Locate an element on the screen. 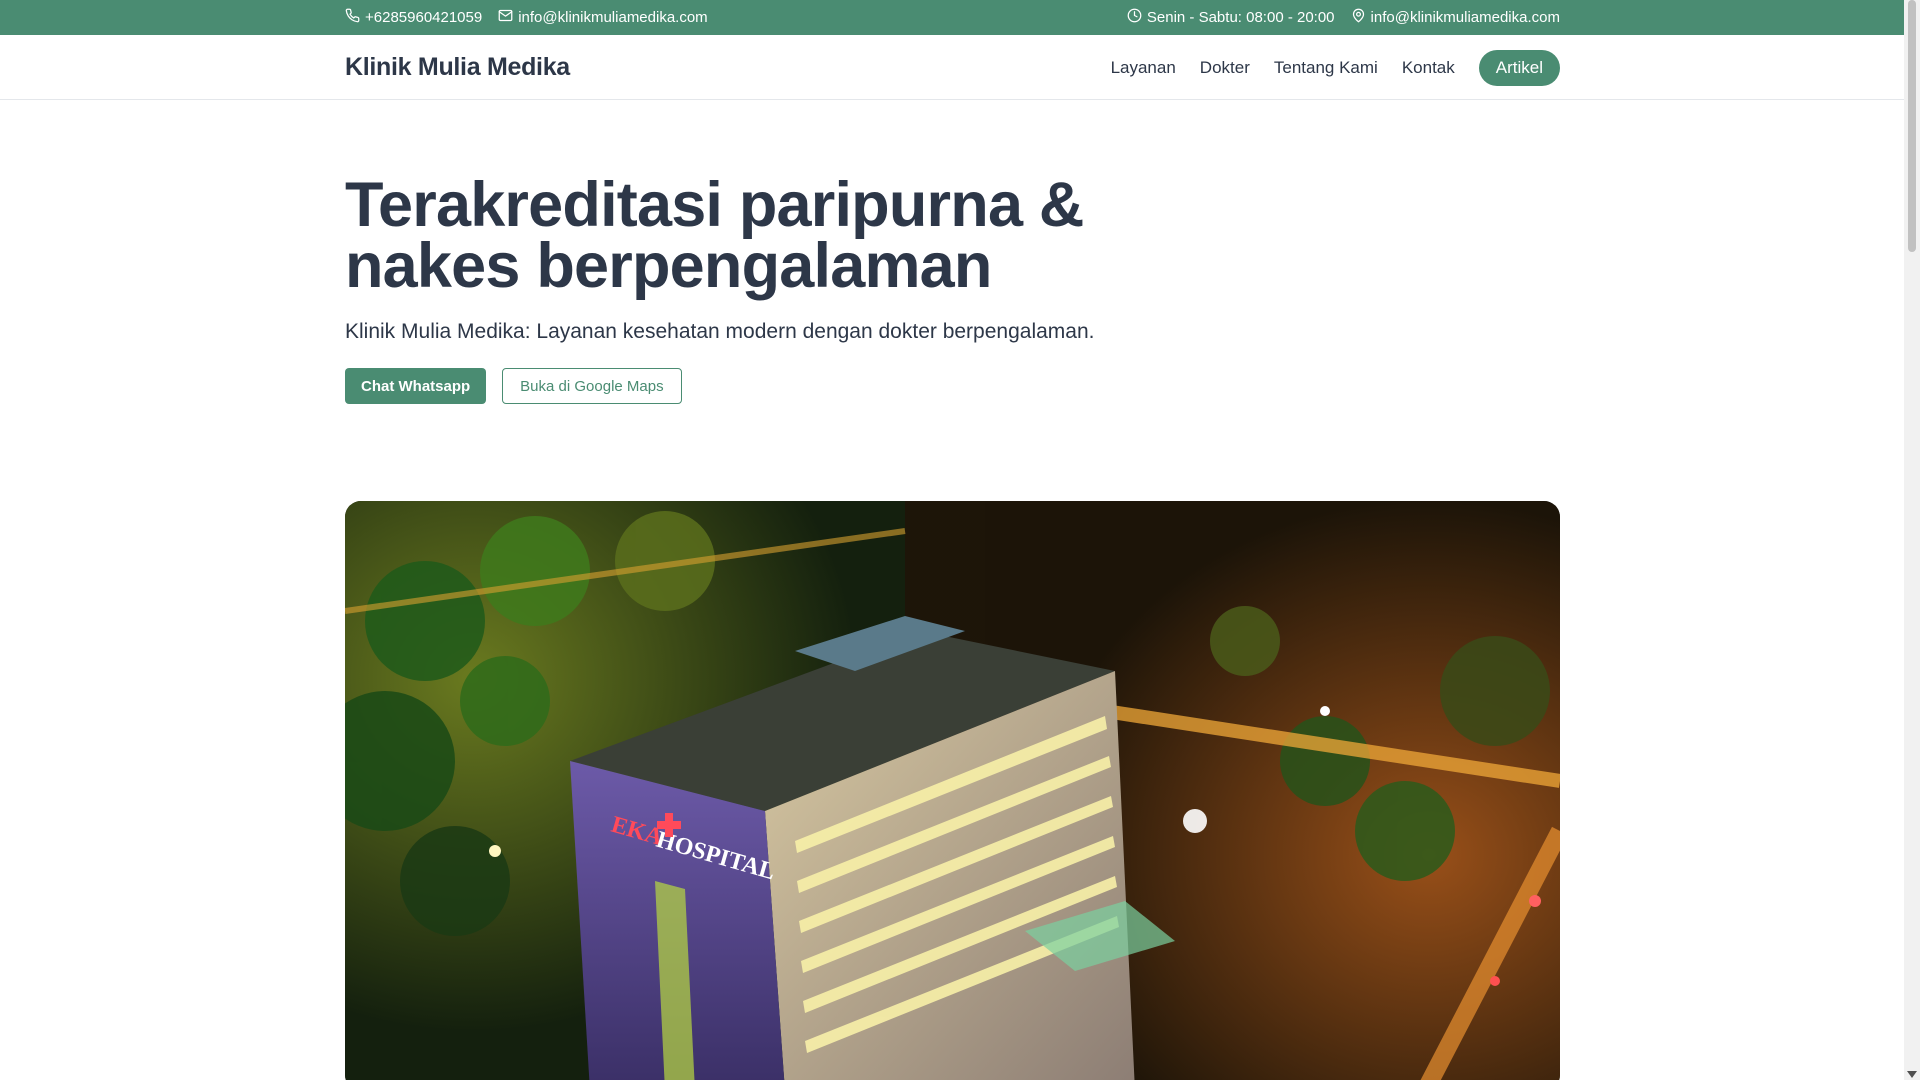 This screenshot has height=1080, width=1920. nav-link-layanan: Layanan is located at coordinates (1143, 68).